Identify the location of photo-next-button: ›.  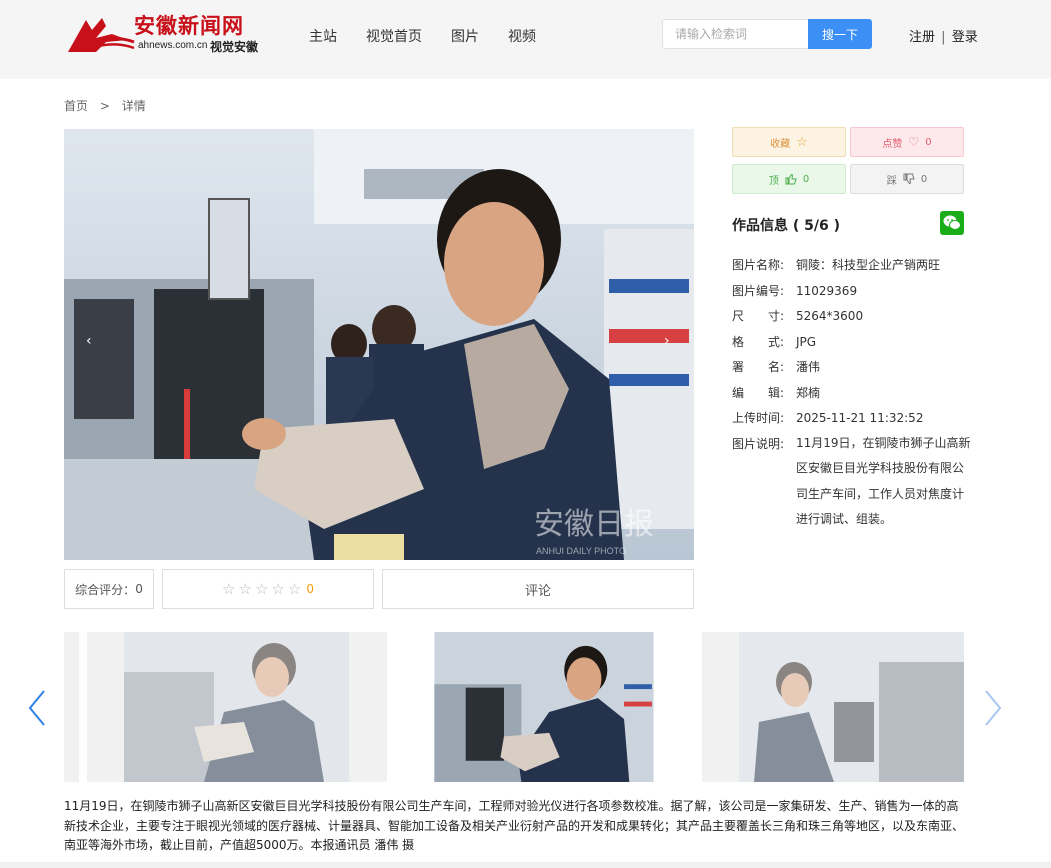
(667, 341).